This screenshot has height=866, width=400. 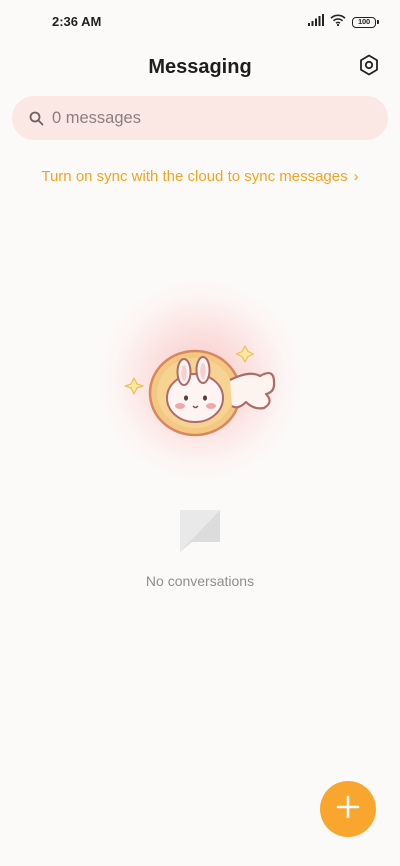 What do you see at coordinates (36, 118) in the screenshot?
I see `search-icon` at bounding box center [36, 118].